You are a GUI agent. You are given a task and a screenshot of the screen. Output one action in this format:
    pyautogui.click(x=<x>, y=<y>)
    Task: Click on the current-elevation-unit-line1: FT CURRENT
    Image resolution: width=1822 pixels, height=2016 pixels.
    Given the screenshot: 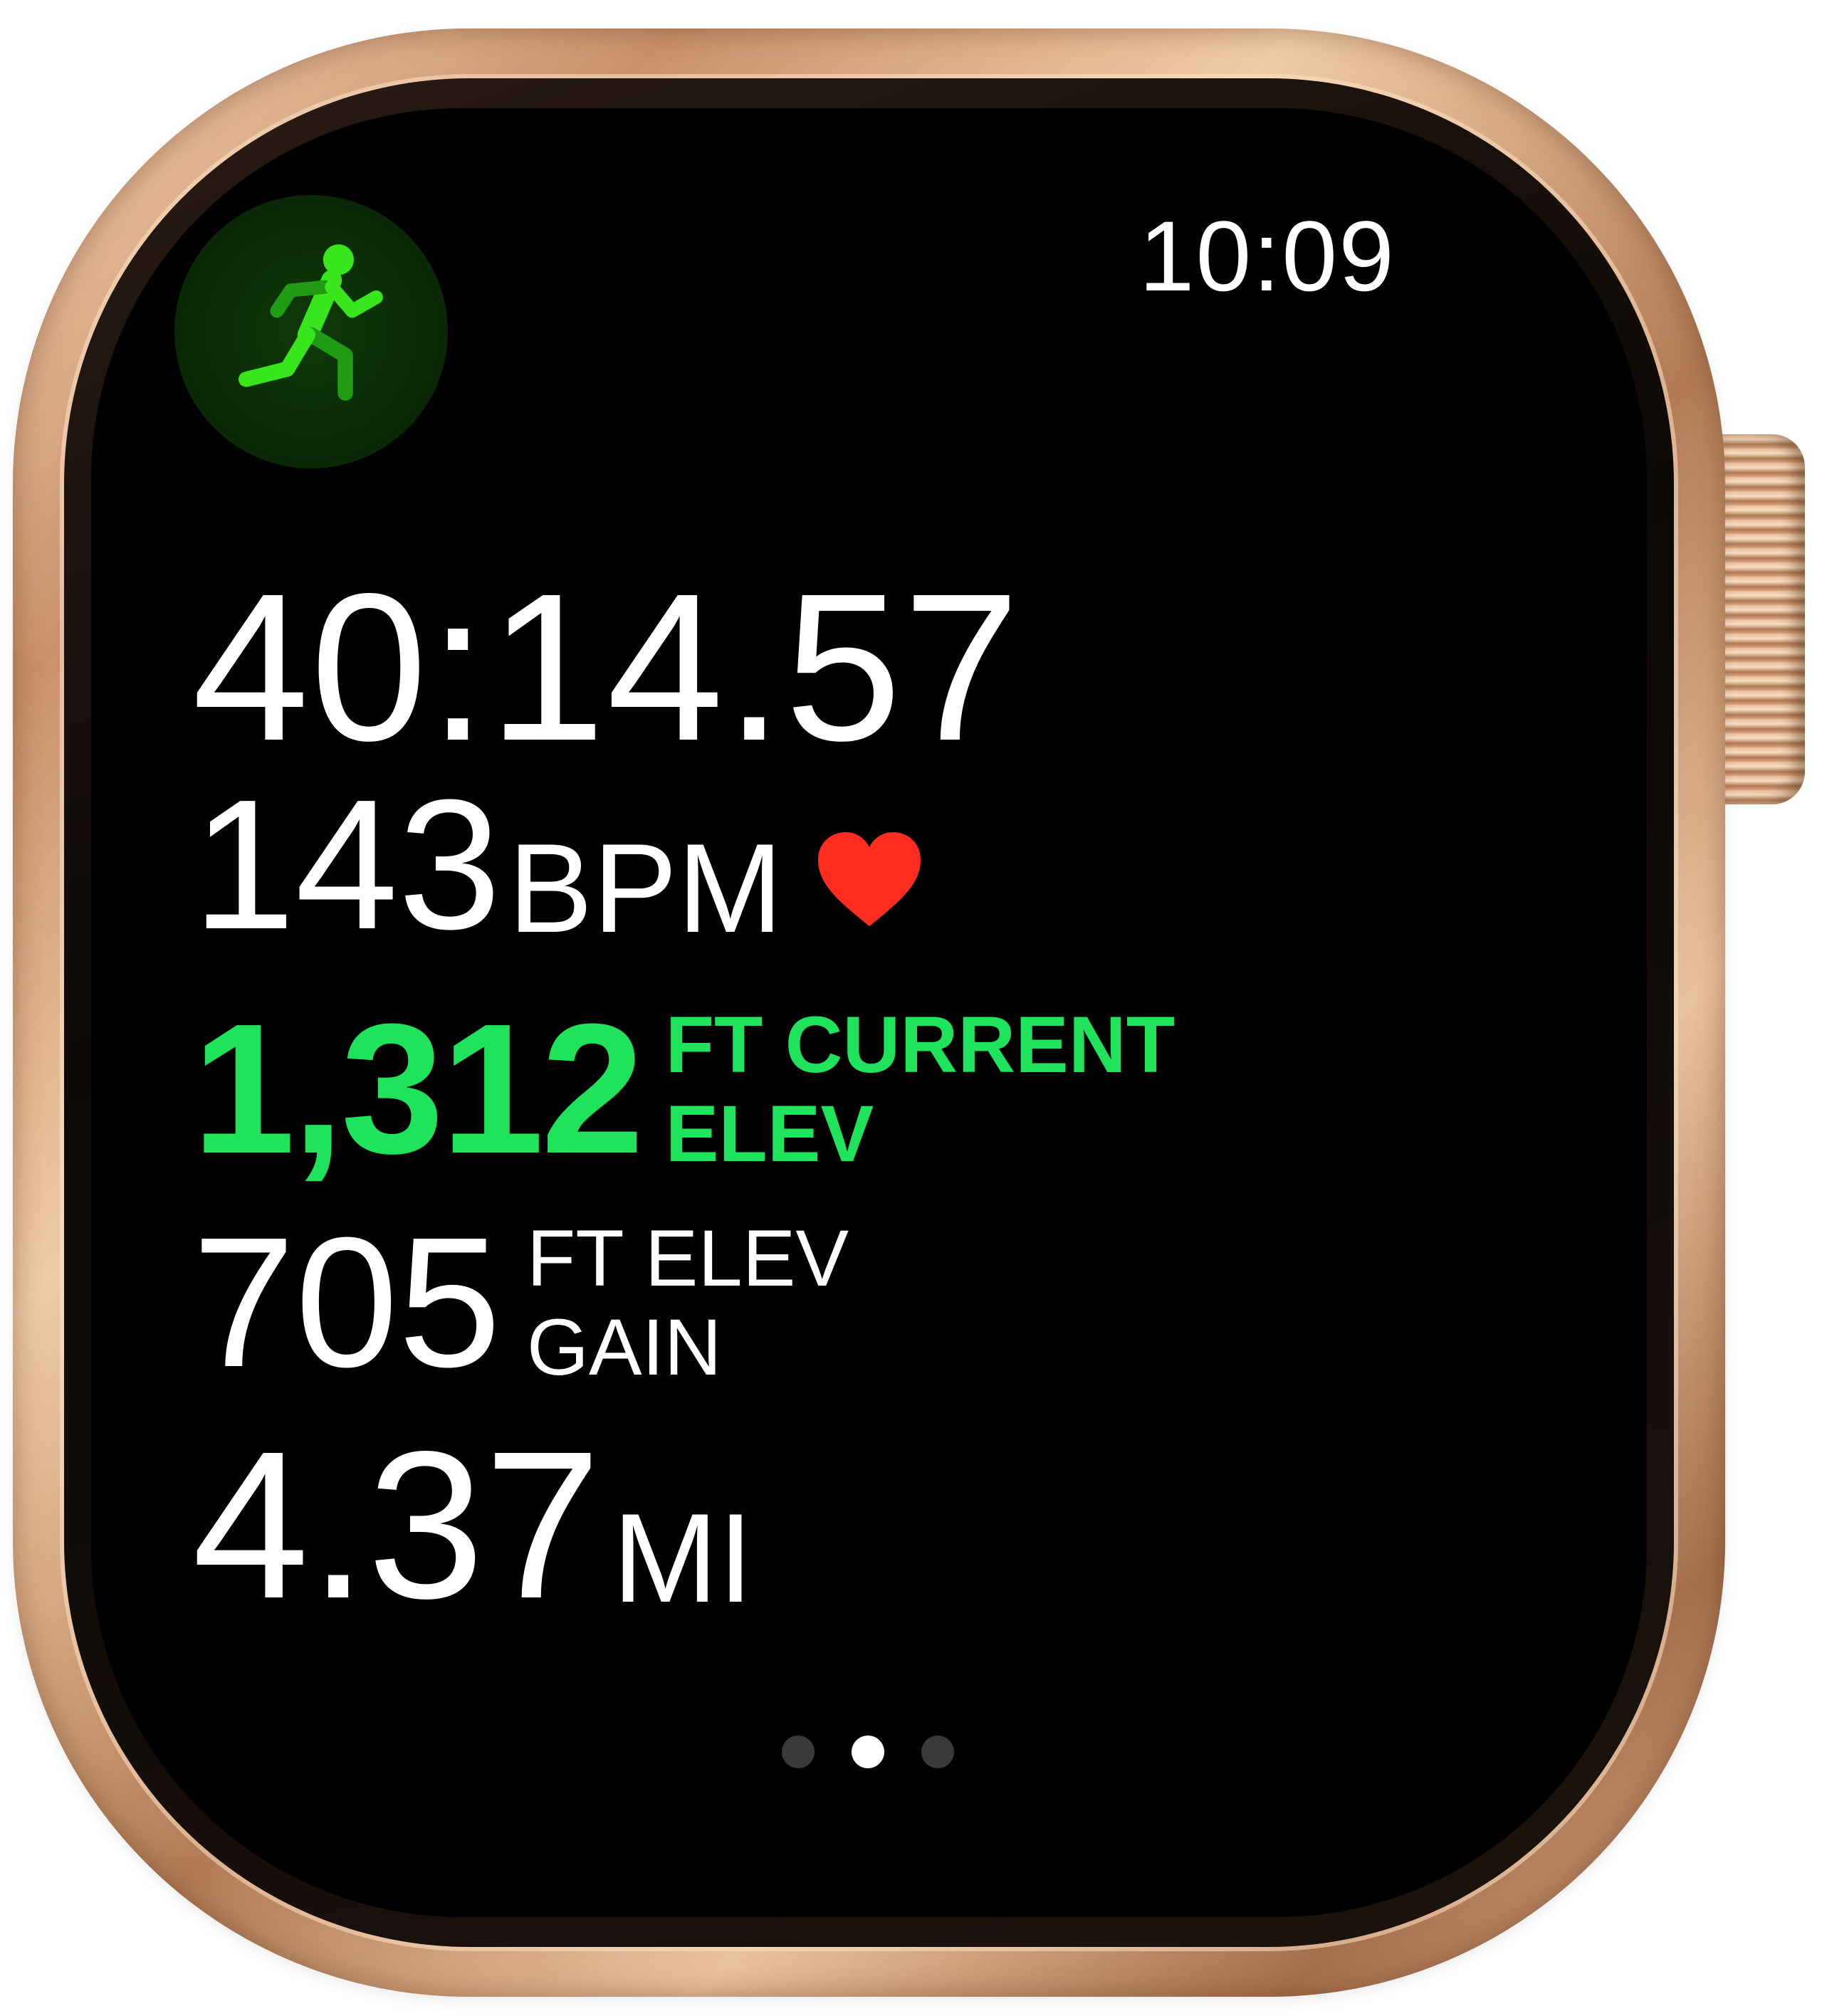 What is the action you would take?
    pyautogui.click(x=920, y=1044)
    